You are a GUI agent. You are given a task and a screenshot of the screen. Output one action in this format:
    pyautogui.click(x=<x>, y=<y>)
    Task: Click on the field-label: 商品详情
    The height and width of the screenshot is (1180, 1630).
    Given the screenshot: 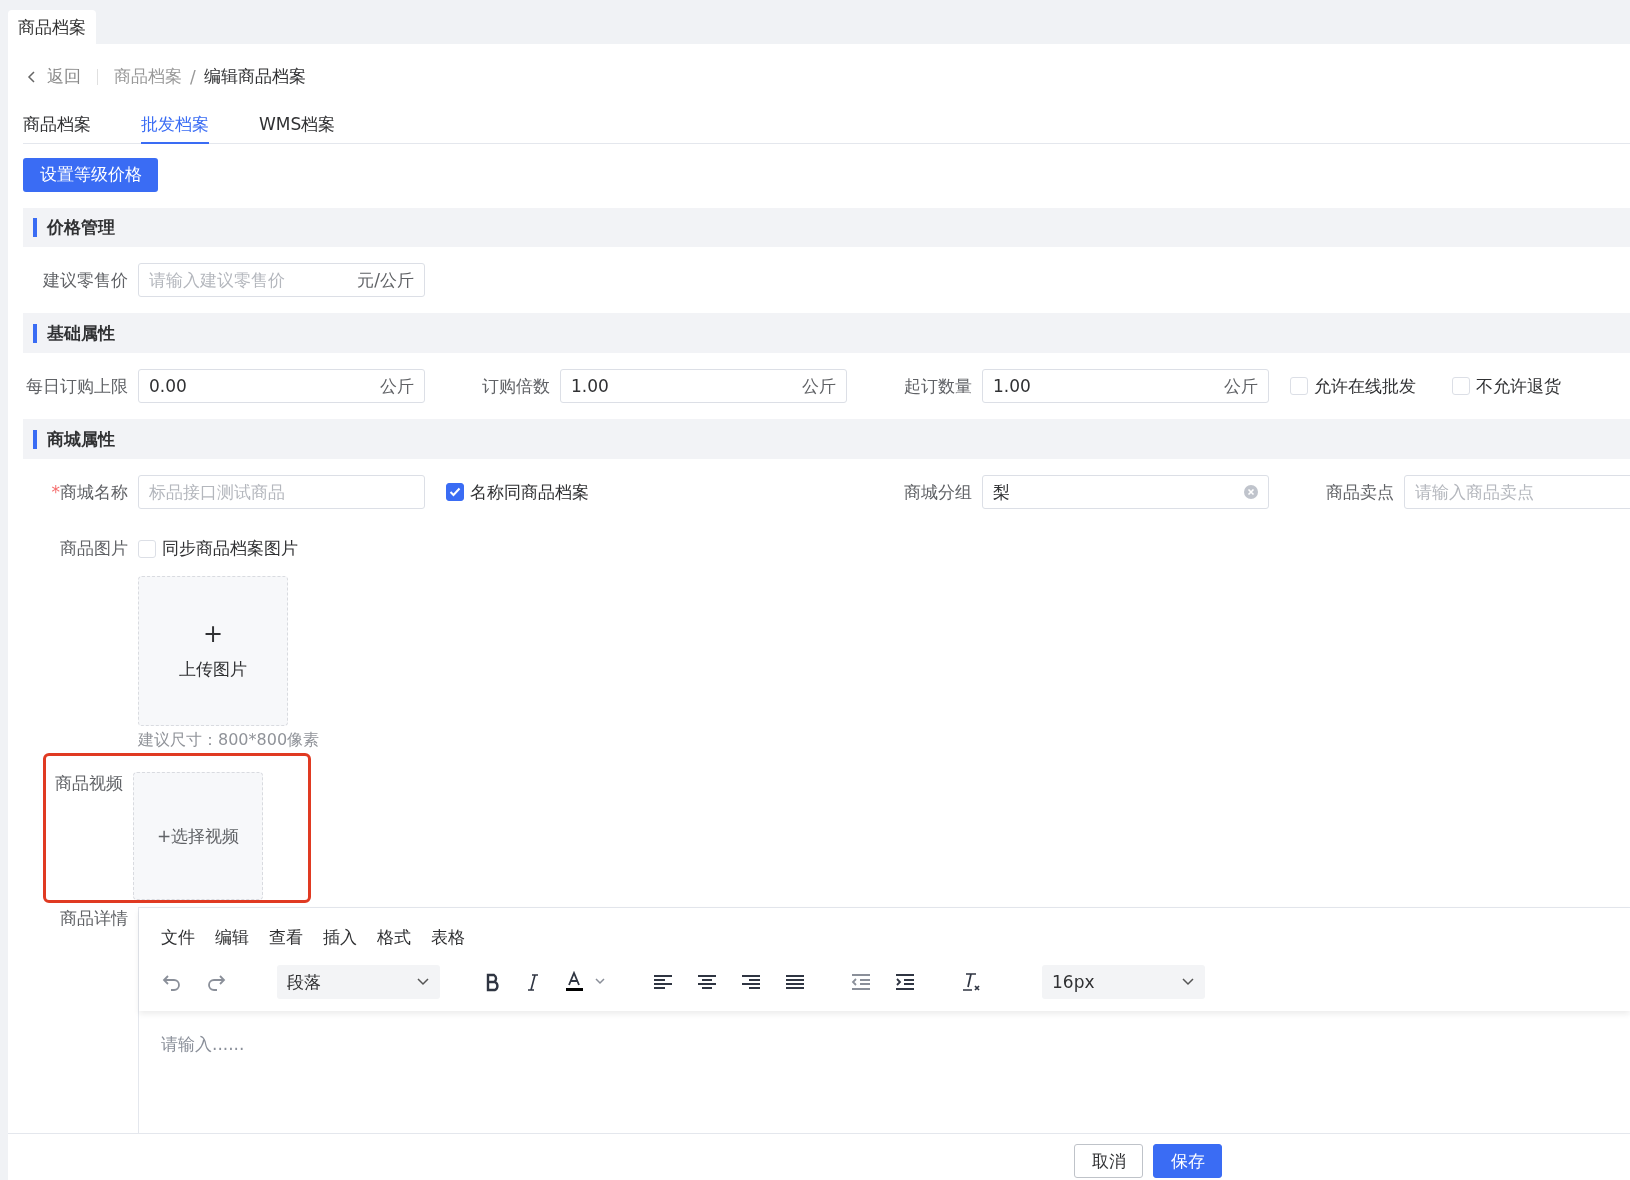 What is the action you would take?
    pyautogui.click(x=93, y=919)
    